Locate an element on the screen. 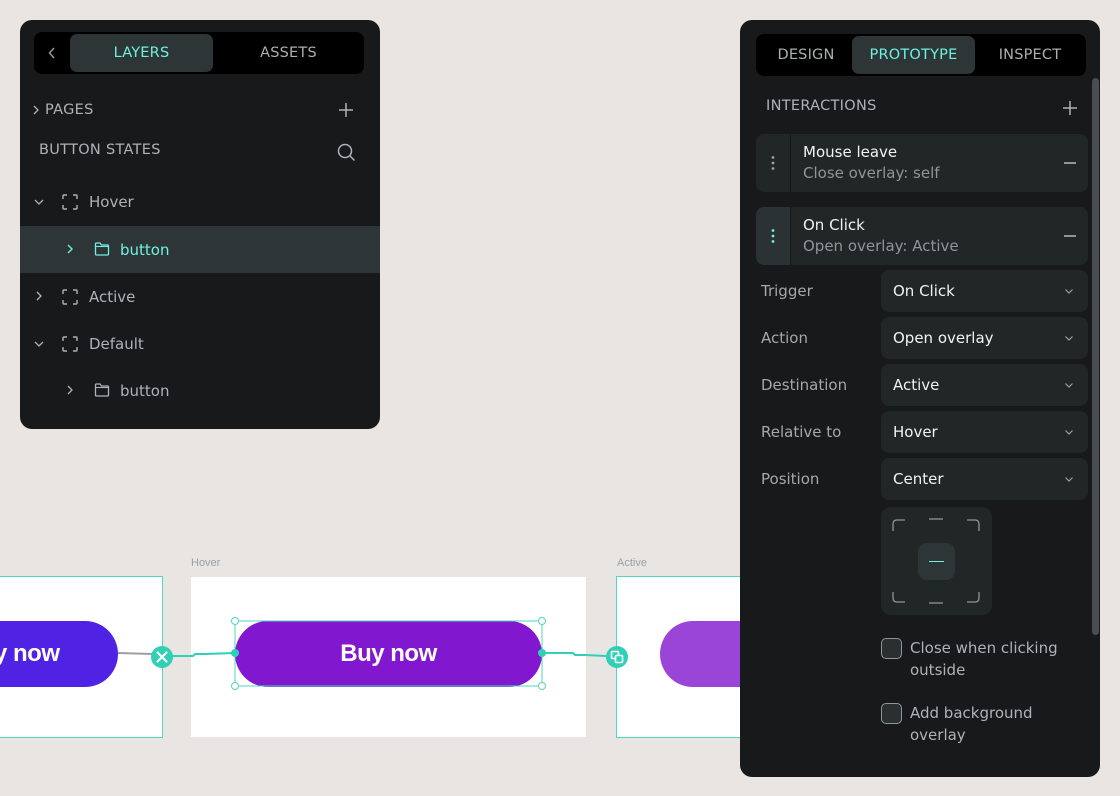 The height and width of the screenshot is (796, 1120). destination-label: Destination is located at coordinates (804, 385).